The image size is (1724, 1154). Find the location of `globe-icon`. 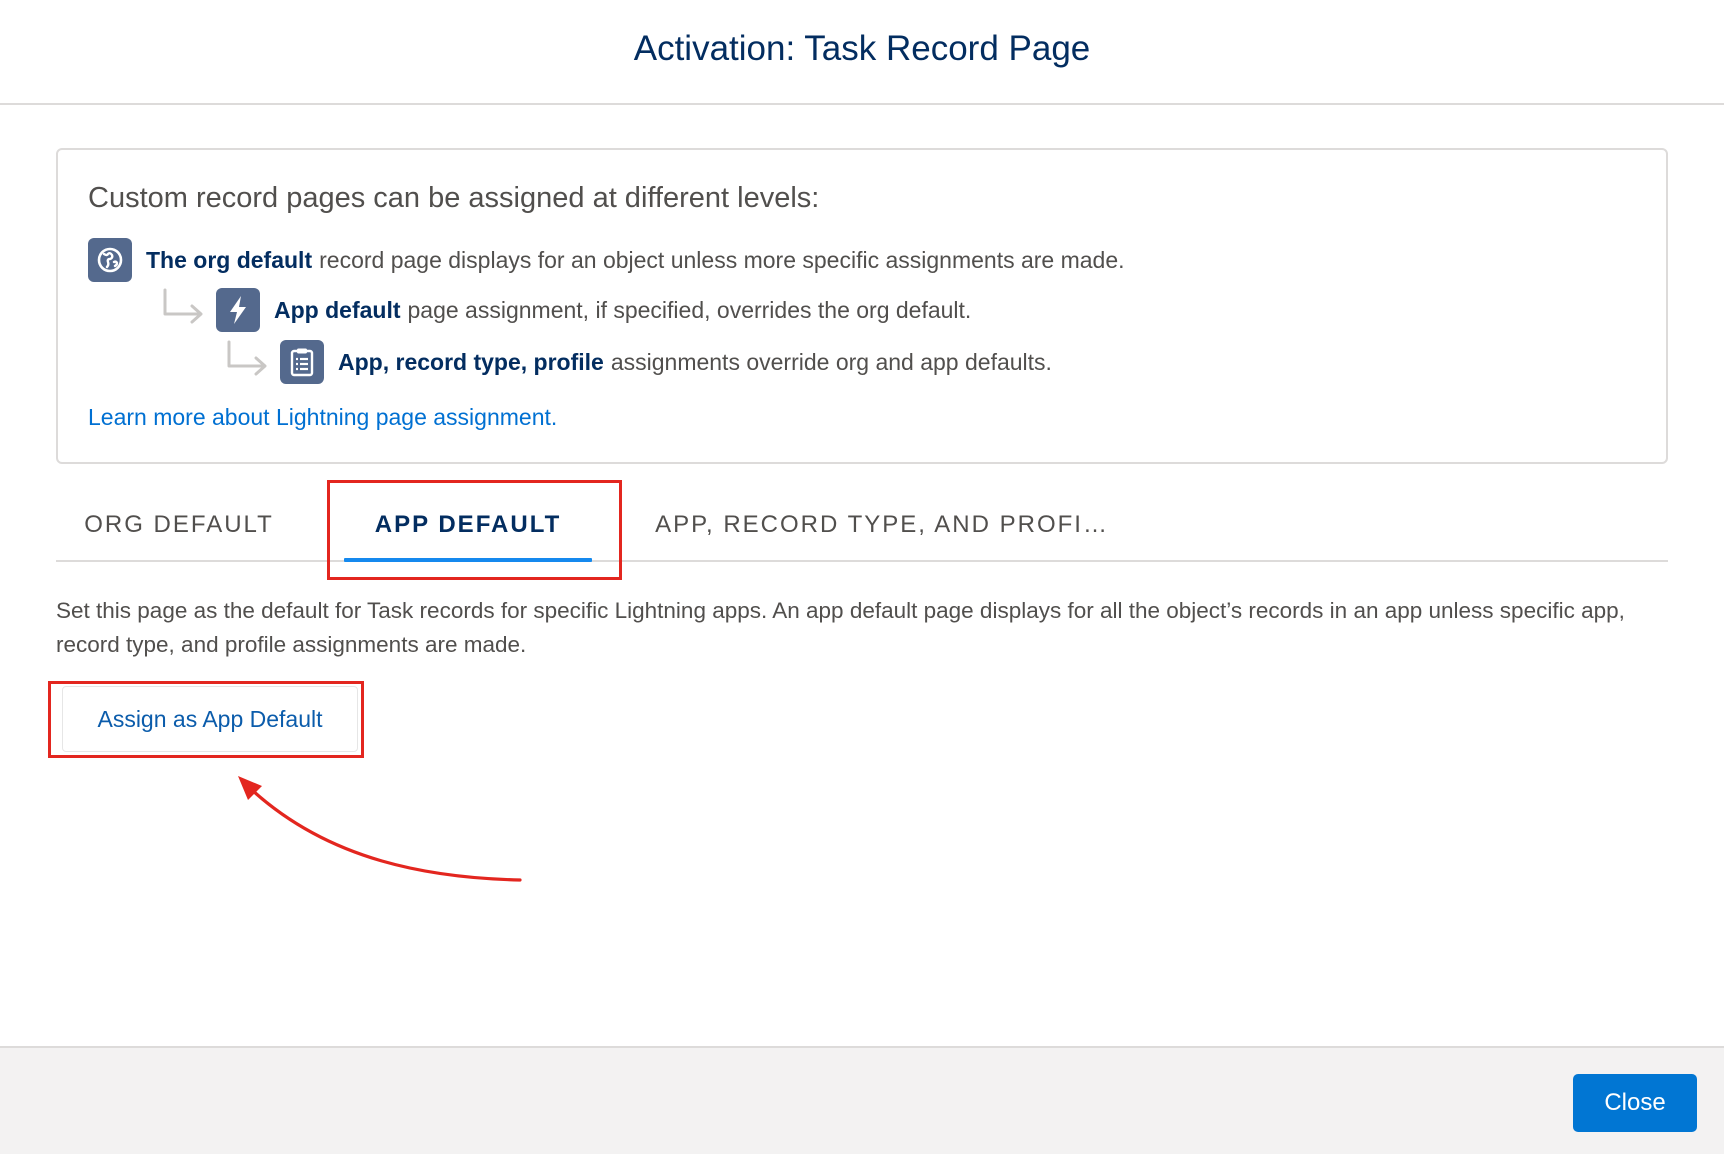

globe-icon is located at coordinates (110, 260).